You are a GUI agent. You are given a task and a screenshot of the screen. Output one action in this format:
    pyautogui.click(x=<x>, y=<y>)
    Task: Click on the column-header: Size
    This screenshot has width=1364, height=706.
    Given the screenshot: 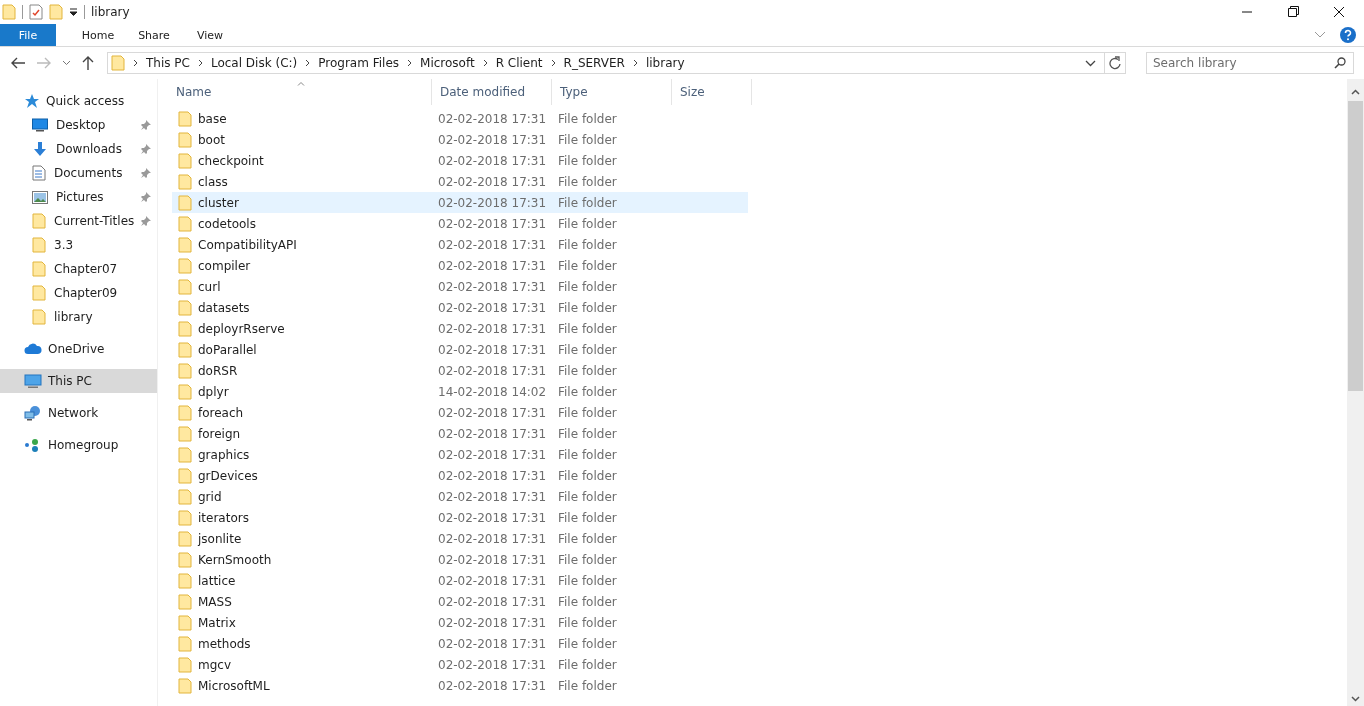 What is the action you would take?
    pyautogui.click(x=712, y=92)
    